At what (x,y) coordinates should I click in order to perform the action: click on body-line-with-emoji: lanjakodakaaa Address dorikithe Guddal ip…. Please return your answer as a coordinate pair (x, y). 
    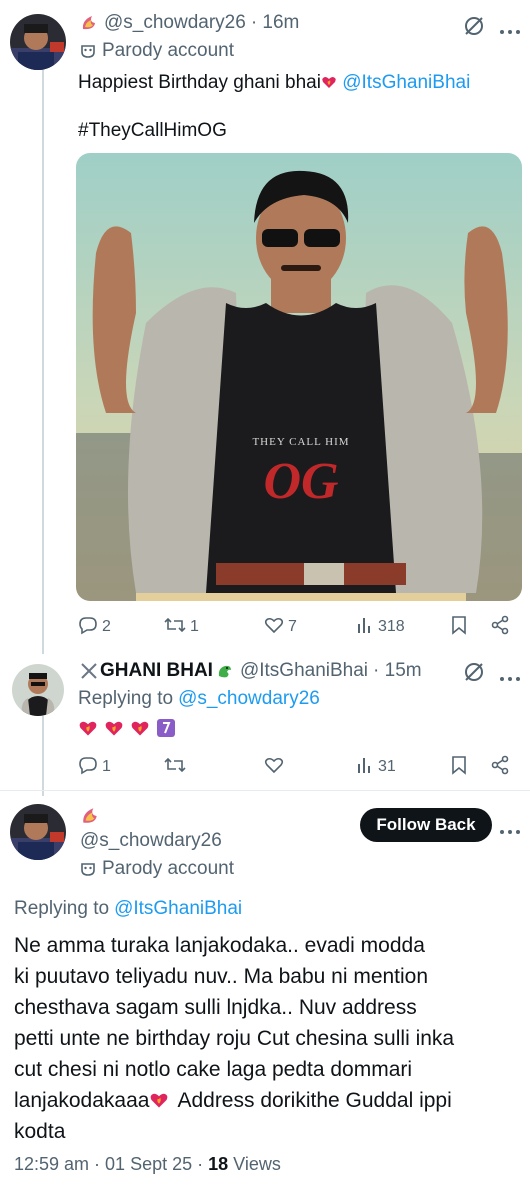
    Looking at the image, I should click on (233, 1100).